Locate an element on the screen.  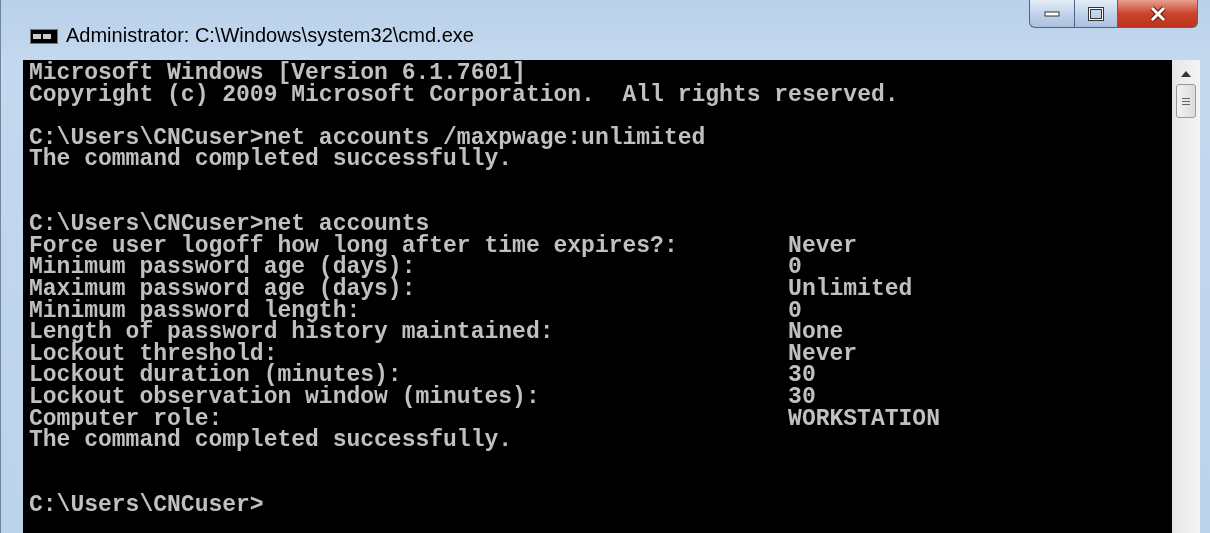
maximize-icon is located at coordinates (1096, 13).